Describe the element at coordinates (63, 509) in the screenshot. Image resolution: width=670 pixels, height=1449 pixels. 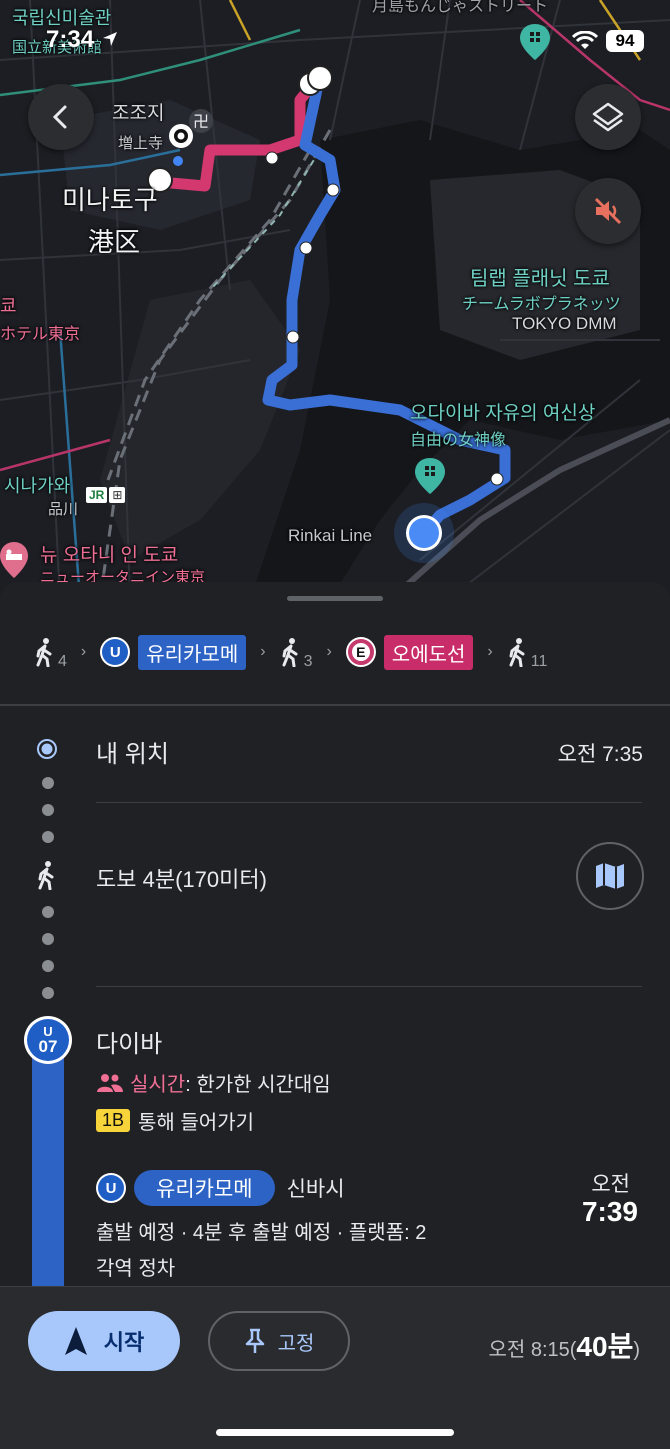
I see `map-label-shinagawa-ja: 品川` at that location.